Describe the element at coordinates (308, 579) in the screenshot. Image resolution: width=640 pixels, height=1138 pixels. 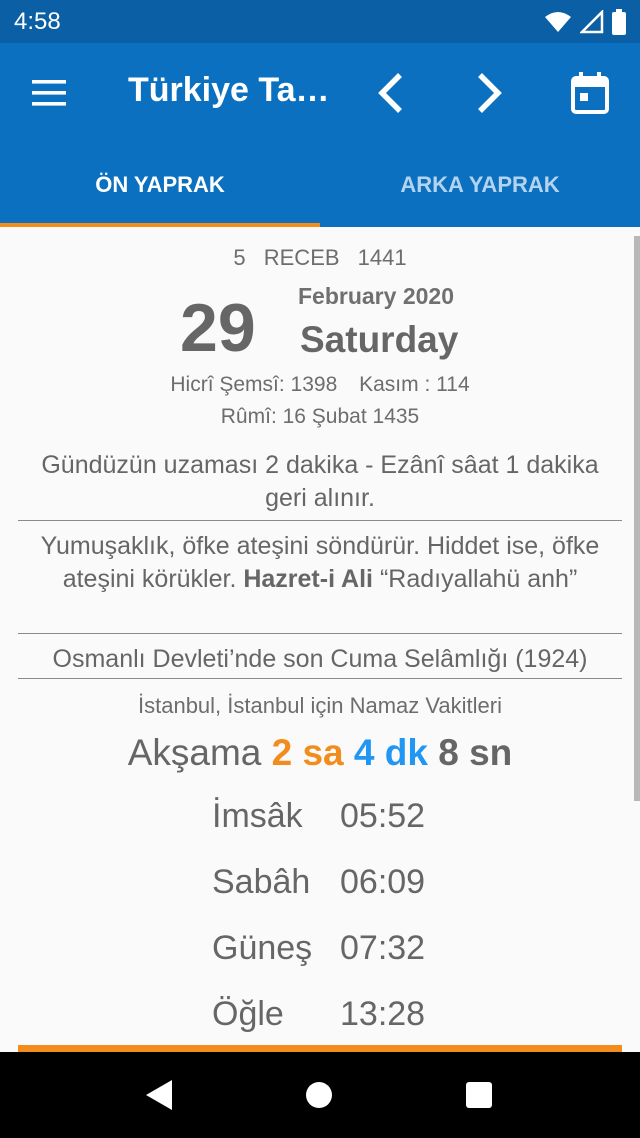
I see `quote-author: Hazret-i Ali` at that location.